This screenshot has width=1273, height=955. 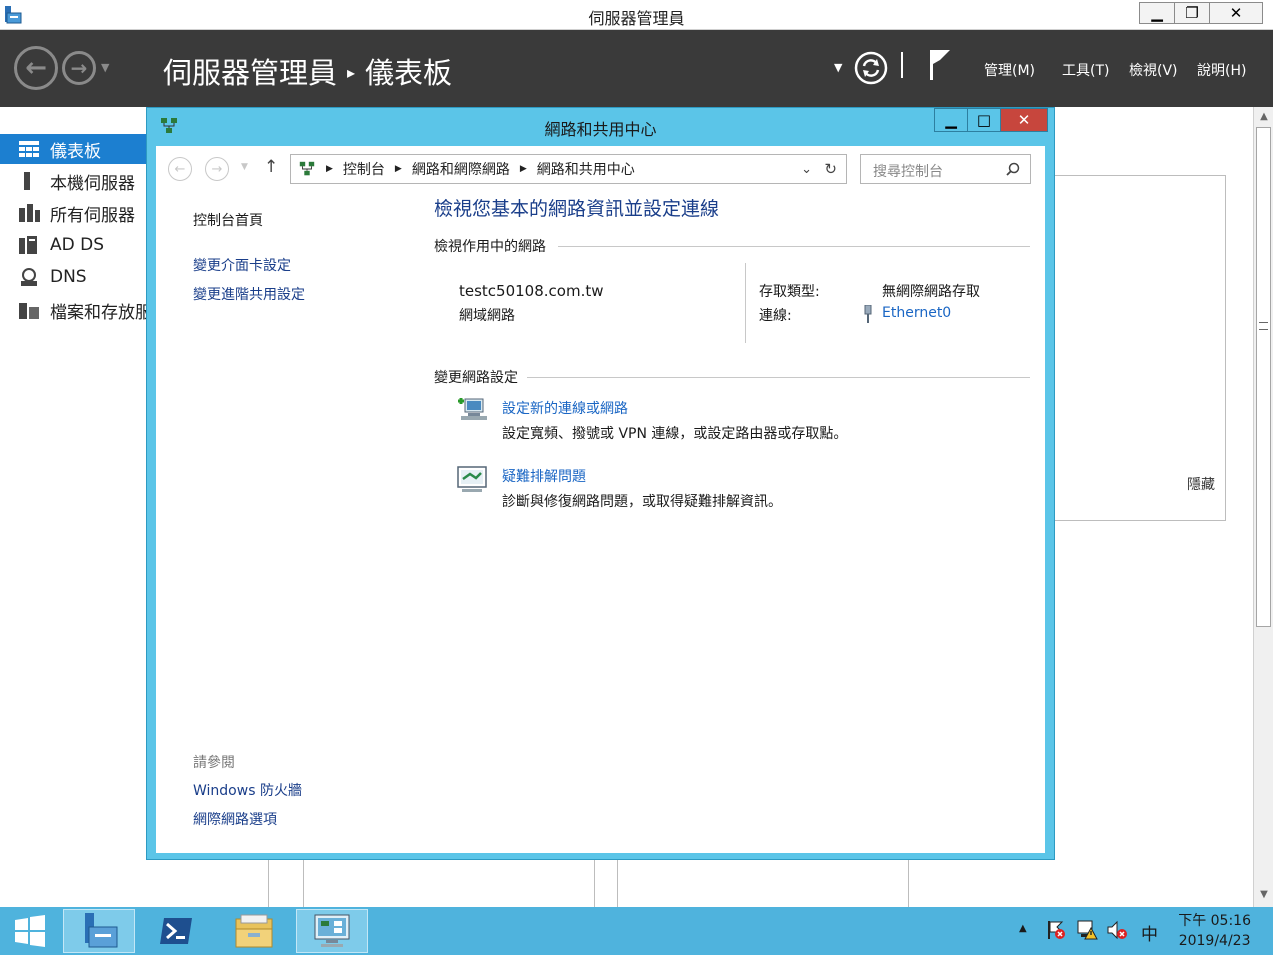 What do you see at coordinates (871, 68) in the screenshot?
I see `refresh-icon` at bounding box center [871, 68].